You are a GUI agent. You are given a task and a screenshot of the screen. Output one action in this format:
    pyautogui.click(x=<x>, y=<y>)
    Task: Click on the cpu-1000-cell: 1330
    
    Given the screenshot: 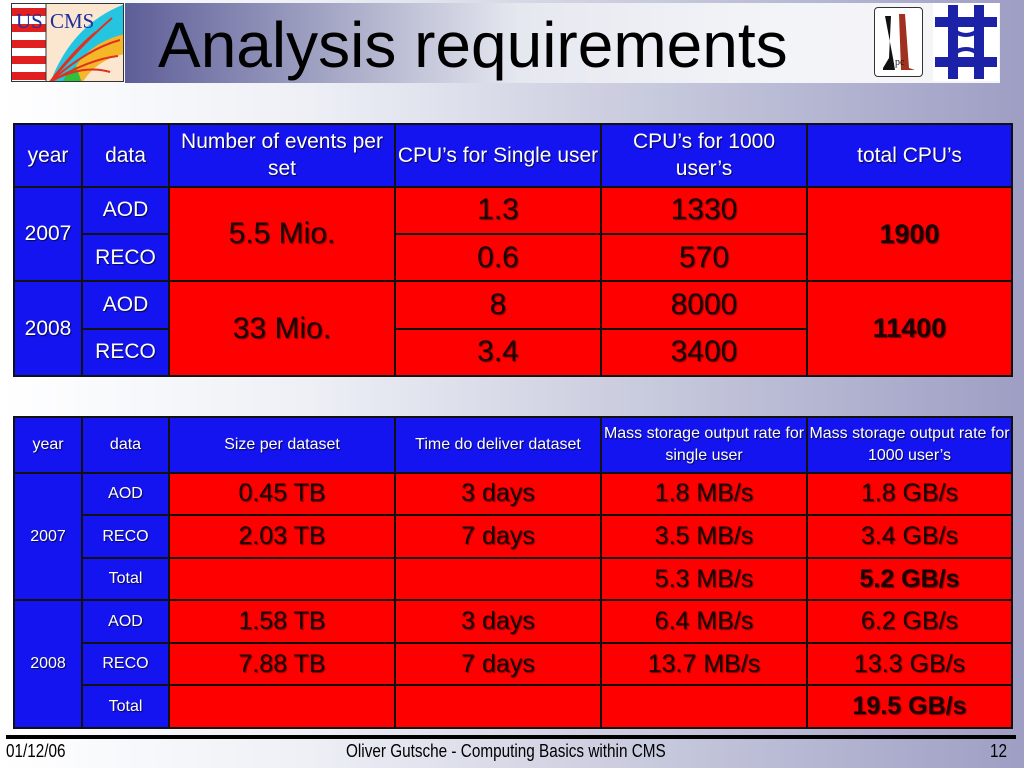 What is the action you would take?
    pyautogui.click(x=704, y=210)
    